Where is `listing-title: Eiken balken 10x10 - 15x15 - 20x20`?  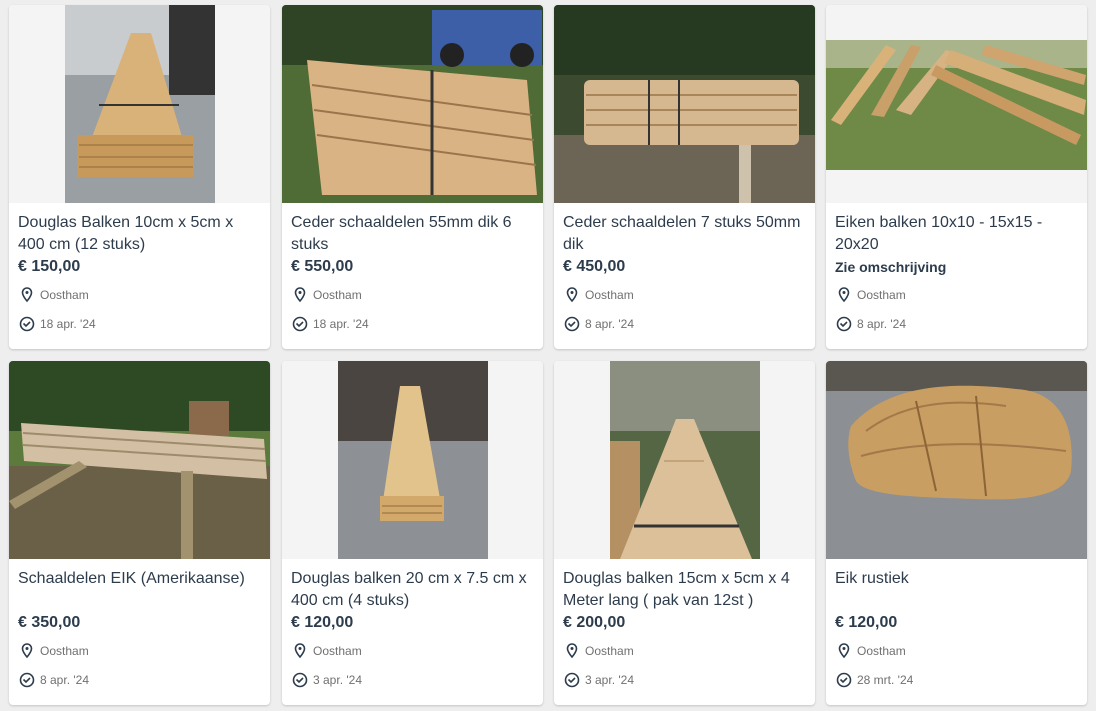 listing-title: Eiken balken 10x10 - 15x15 - 20x20 is located at coordinates (956, 234).